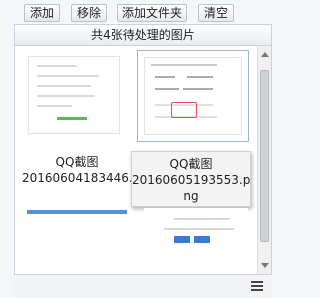 The image size is (320, 298). I want to click on tooltip-line-3: ng, so click(191, 196).